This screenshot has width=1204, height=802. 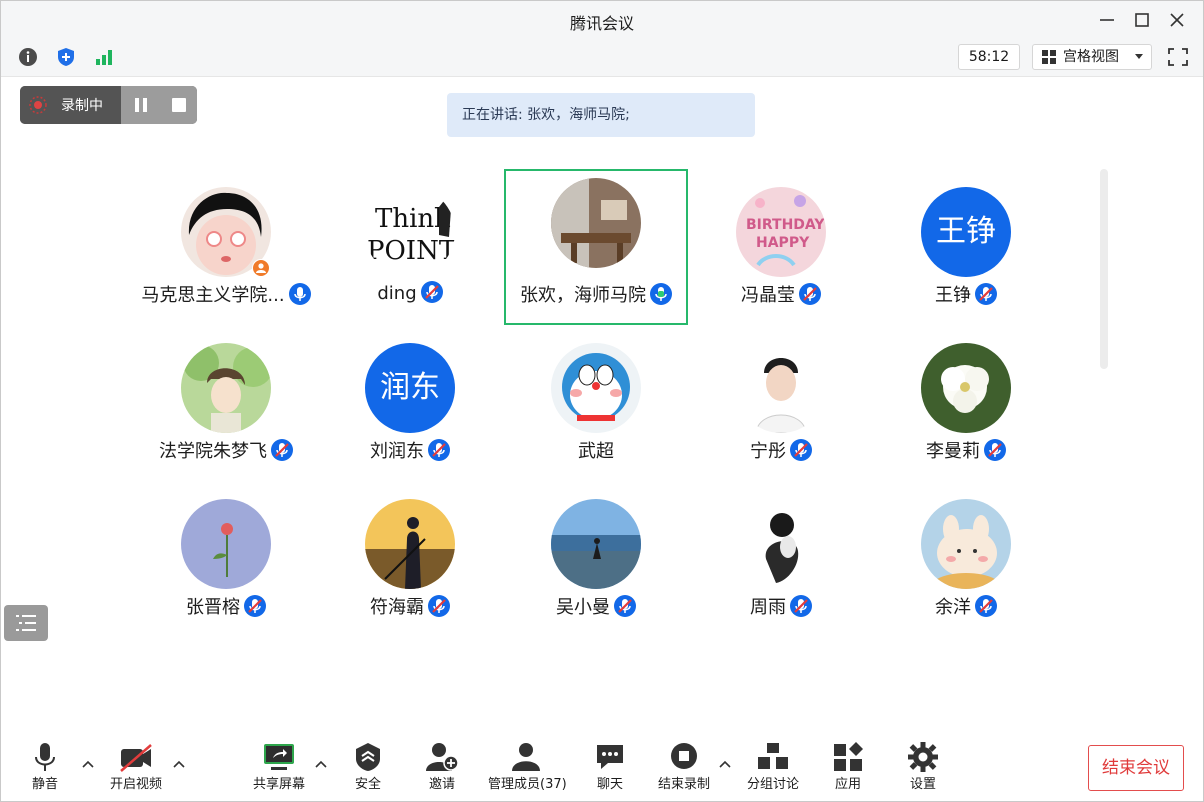 What do you see at coordinates (104, 57) in the screenshot?
I see `signal-icon` at bounding box center [104, 57].